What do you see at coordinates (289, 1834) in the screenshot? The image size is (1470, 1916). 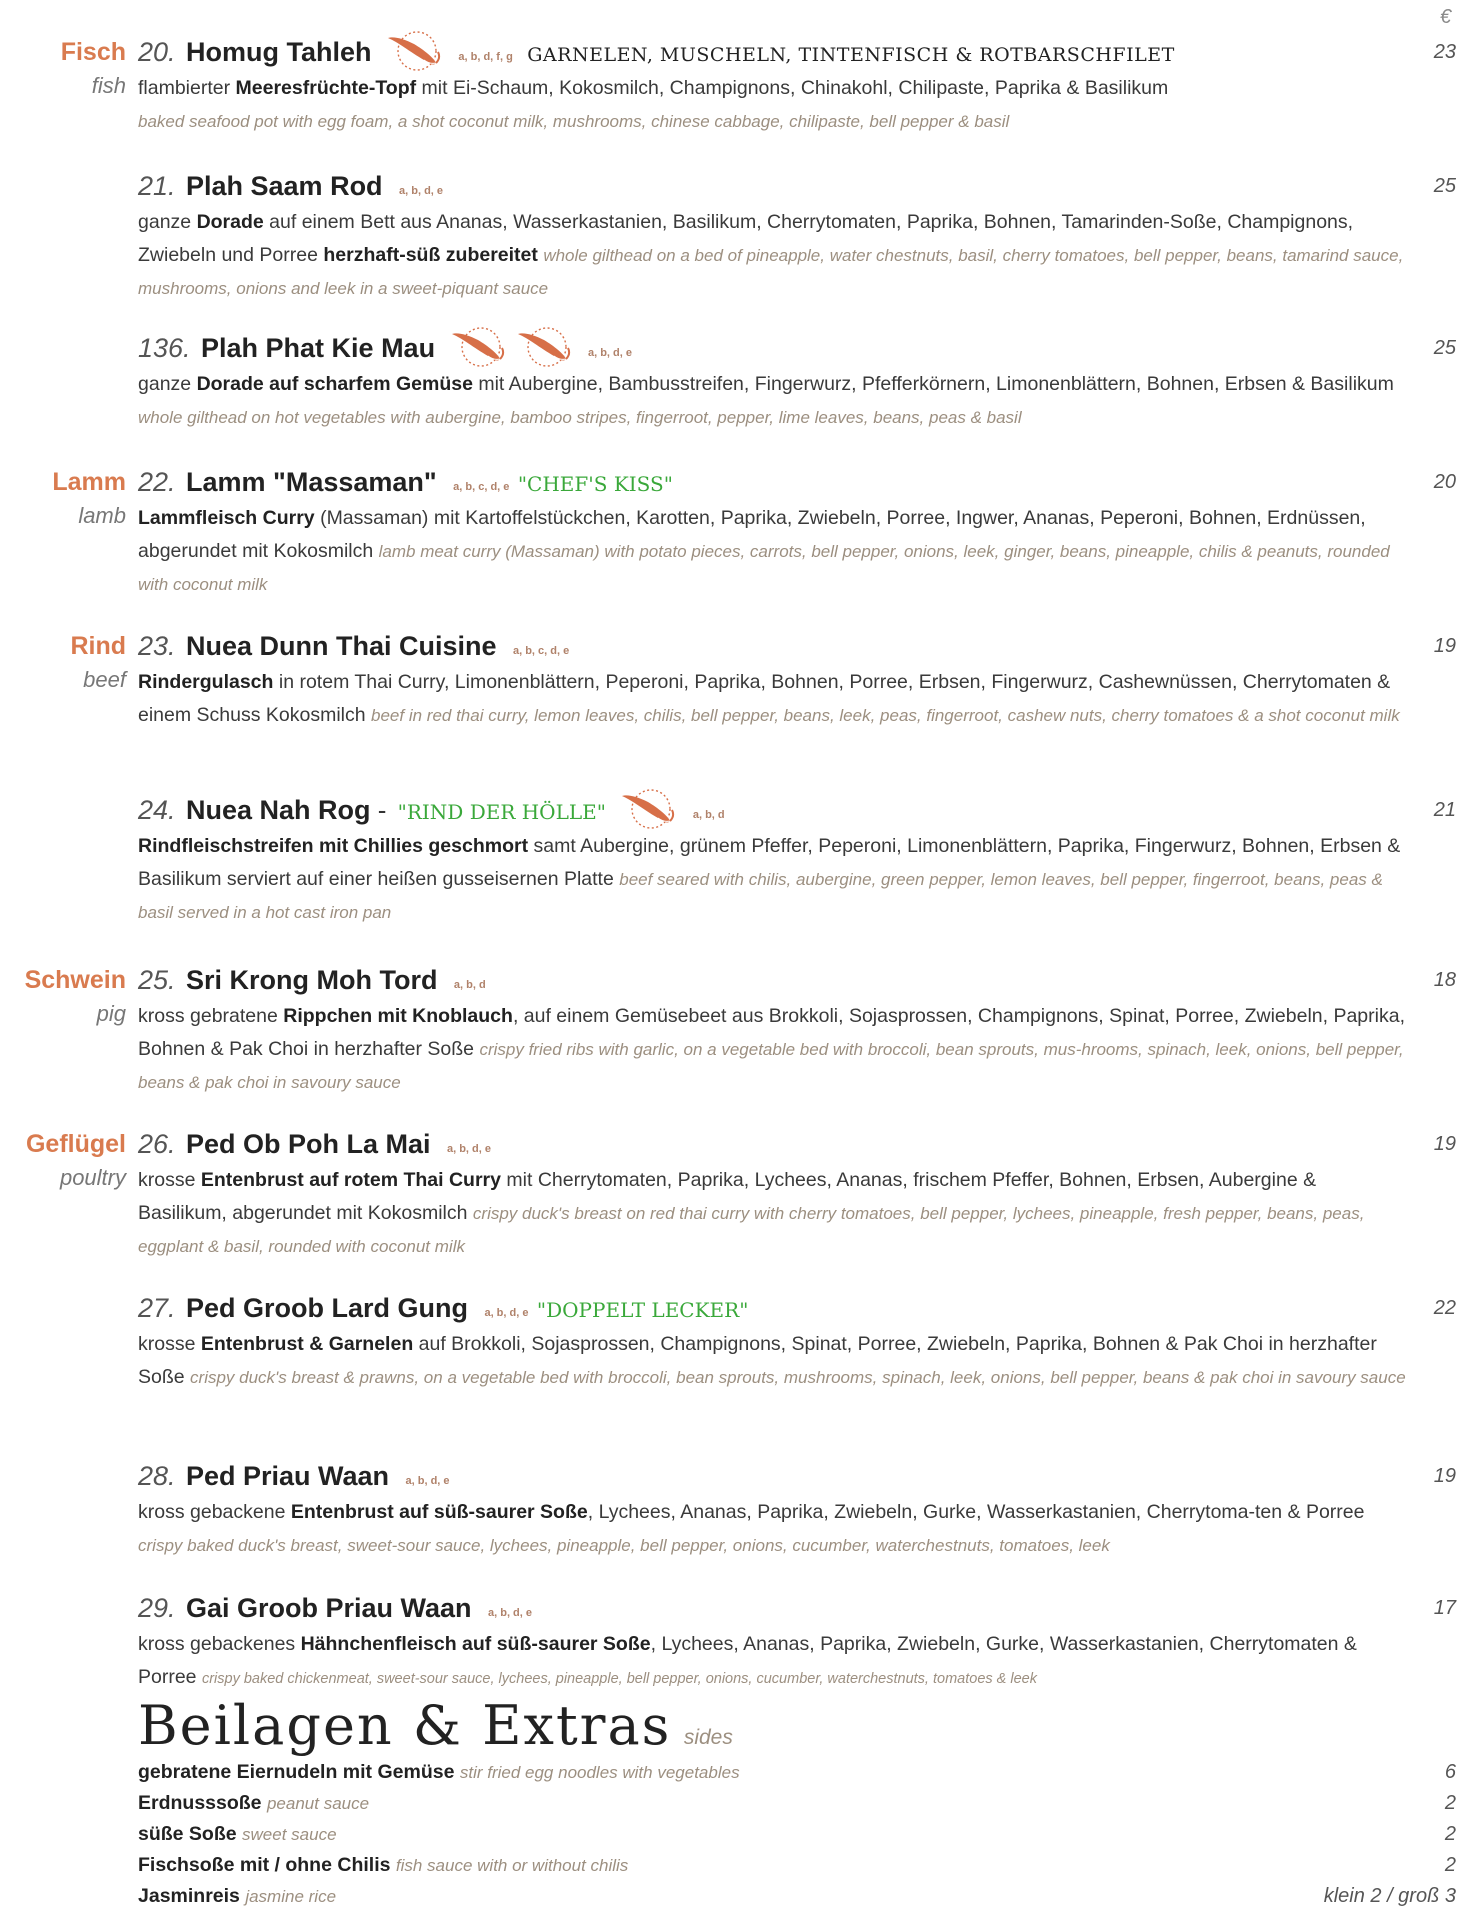 I see `side-english: sweet sauce` at bounding box center [289, 1834].